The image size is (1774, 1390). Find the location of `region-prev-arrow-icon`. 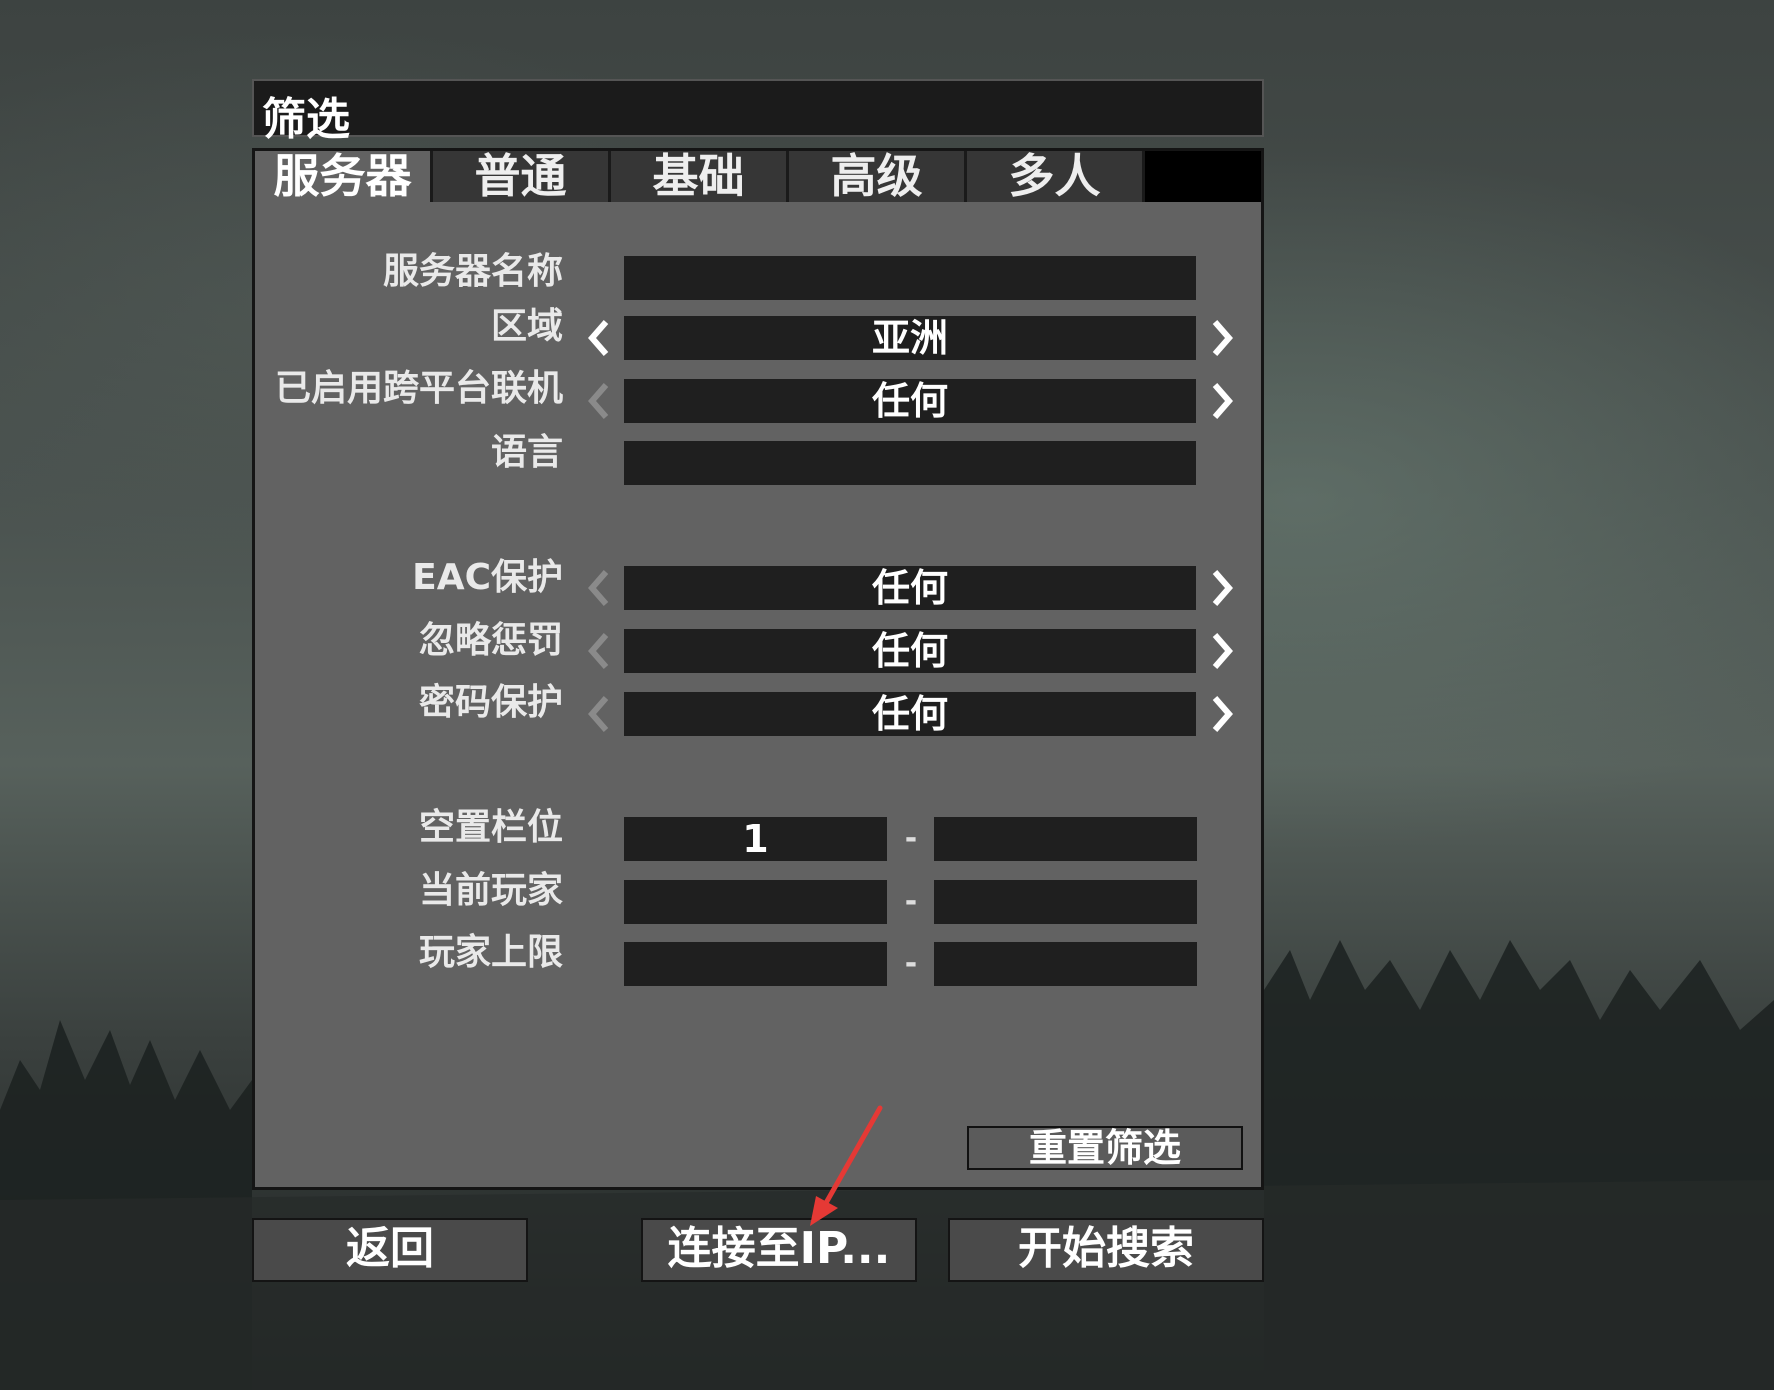

region-prev-arrow-icon is located at coordinates (599, 338).